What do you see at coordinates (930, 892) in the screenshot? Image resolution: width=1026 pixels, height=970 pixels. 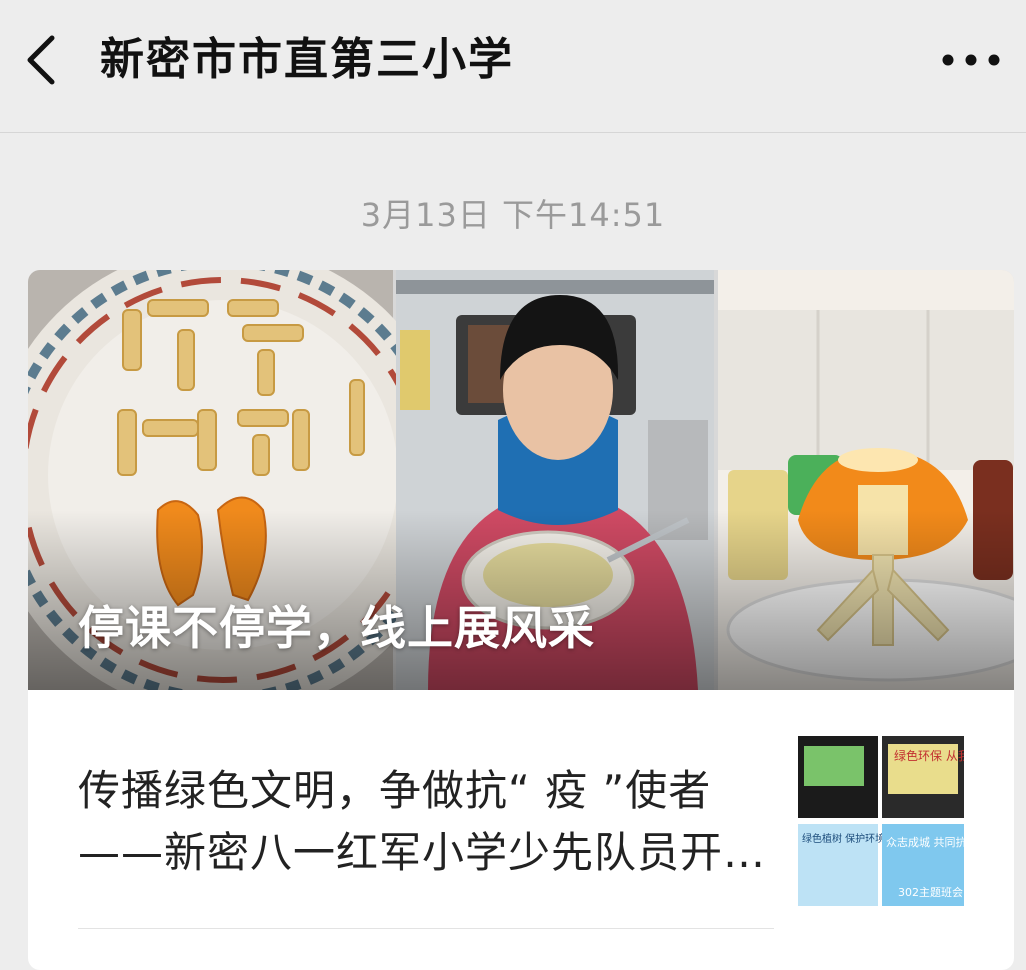 I see `thumb-caption-4: 302主题班会` at bounding box center [930, 892].